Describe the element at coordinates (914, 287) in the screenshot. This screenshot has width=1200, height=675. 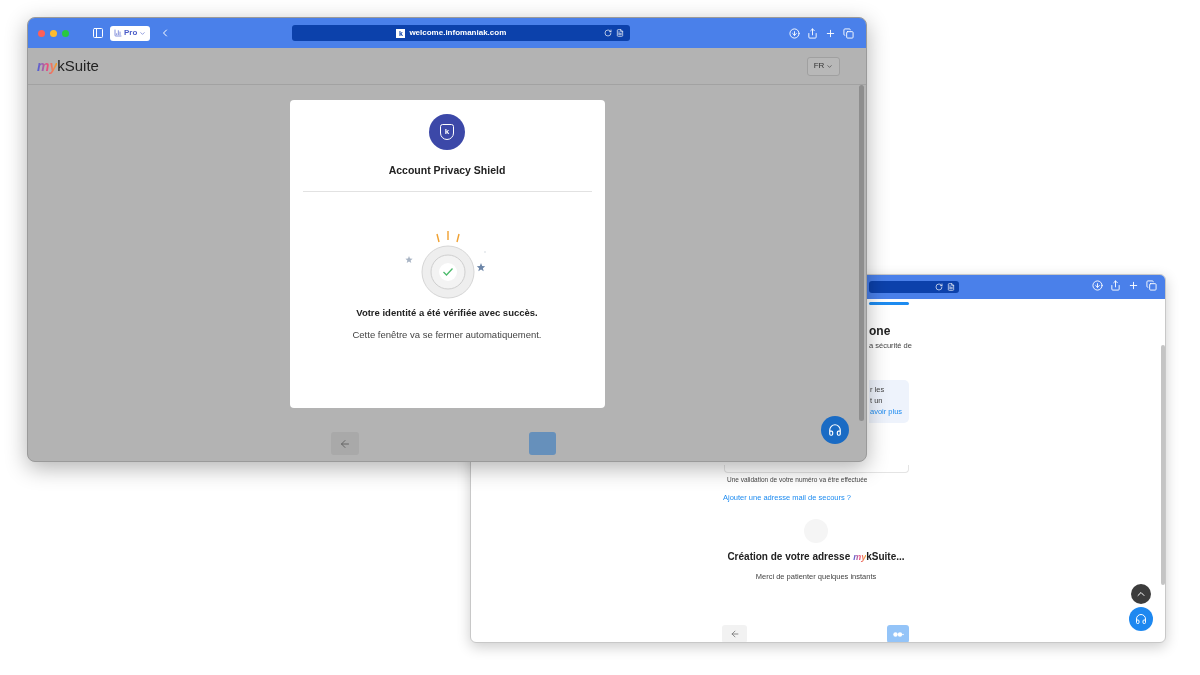
I see `address-bar` at that location.